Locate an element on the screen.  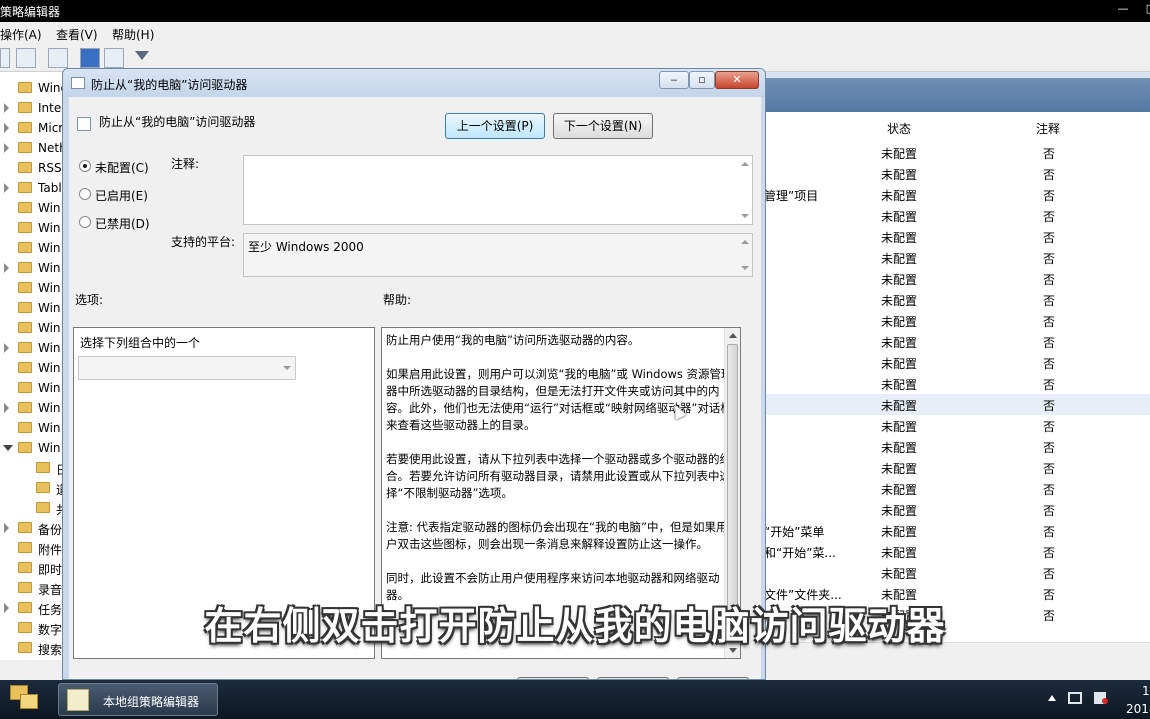
menu-help: 帮助(H) is located at coordinates (133, 34).